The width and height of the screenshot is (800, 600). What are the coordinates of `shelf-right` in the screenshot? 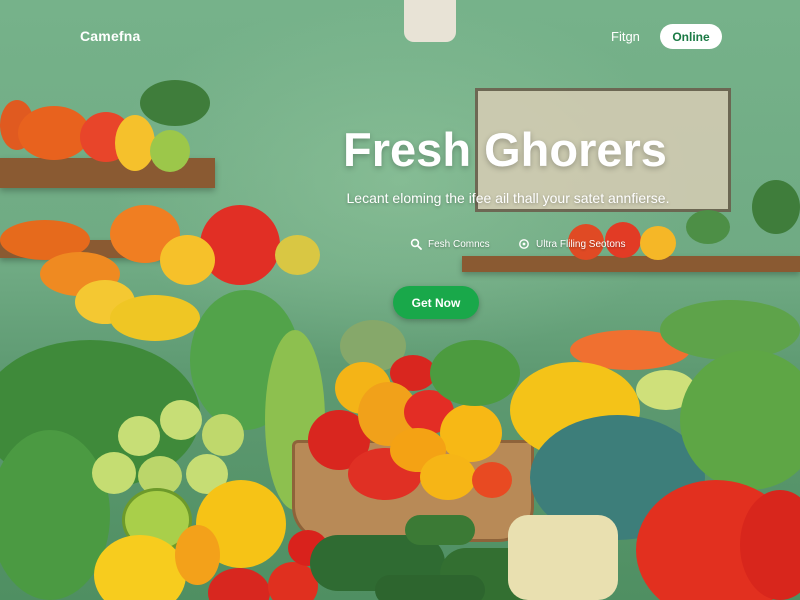 It's located at (631, 264).